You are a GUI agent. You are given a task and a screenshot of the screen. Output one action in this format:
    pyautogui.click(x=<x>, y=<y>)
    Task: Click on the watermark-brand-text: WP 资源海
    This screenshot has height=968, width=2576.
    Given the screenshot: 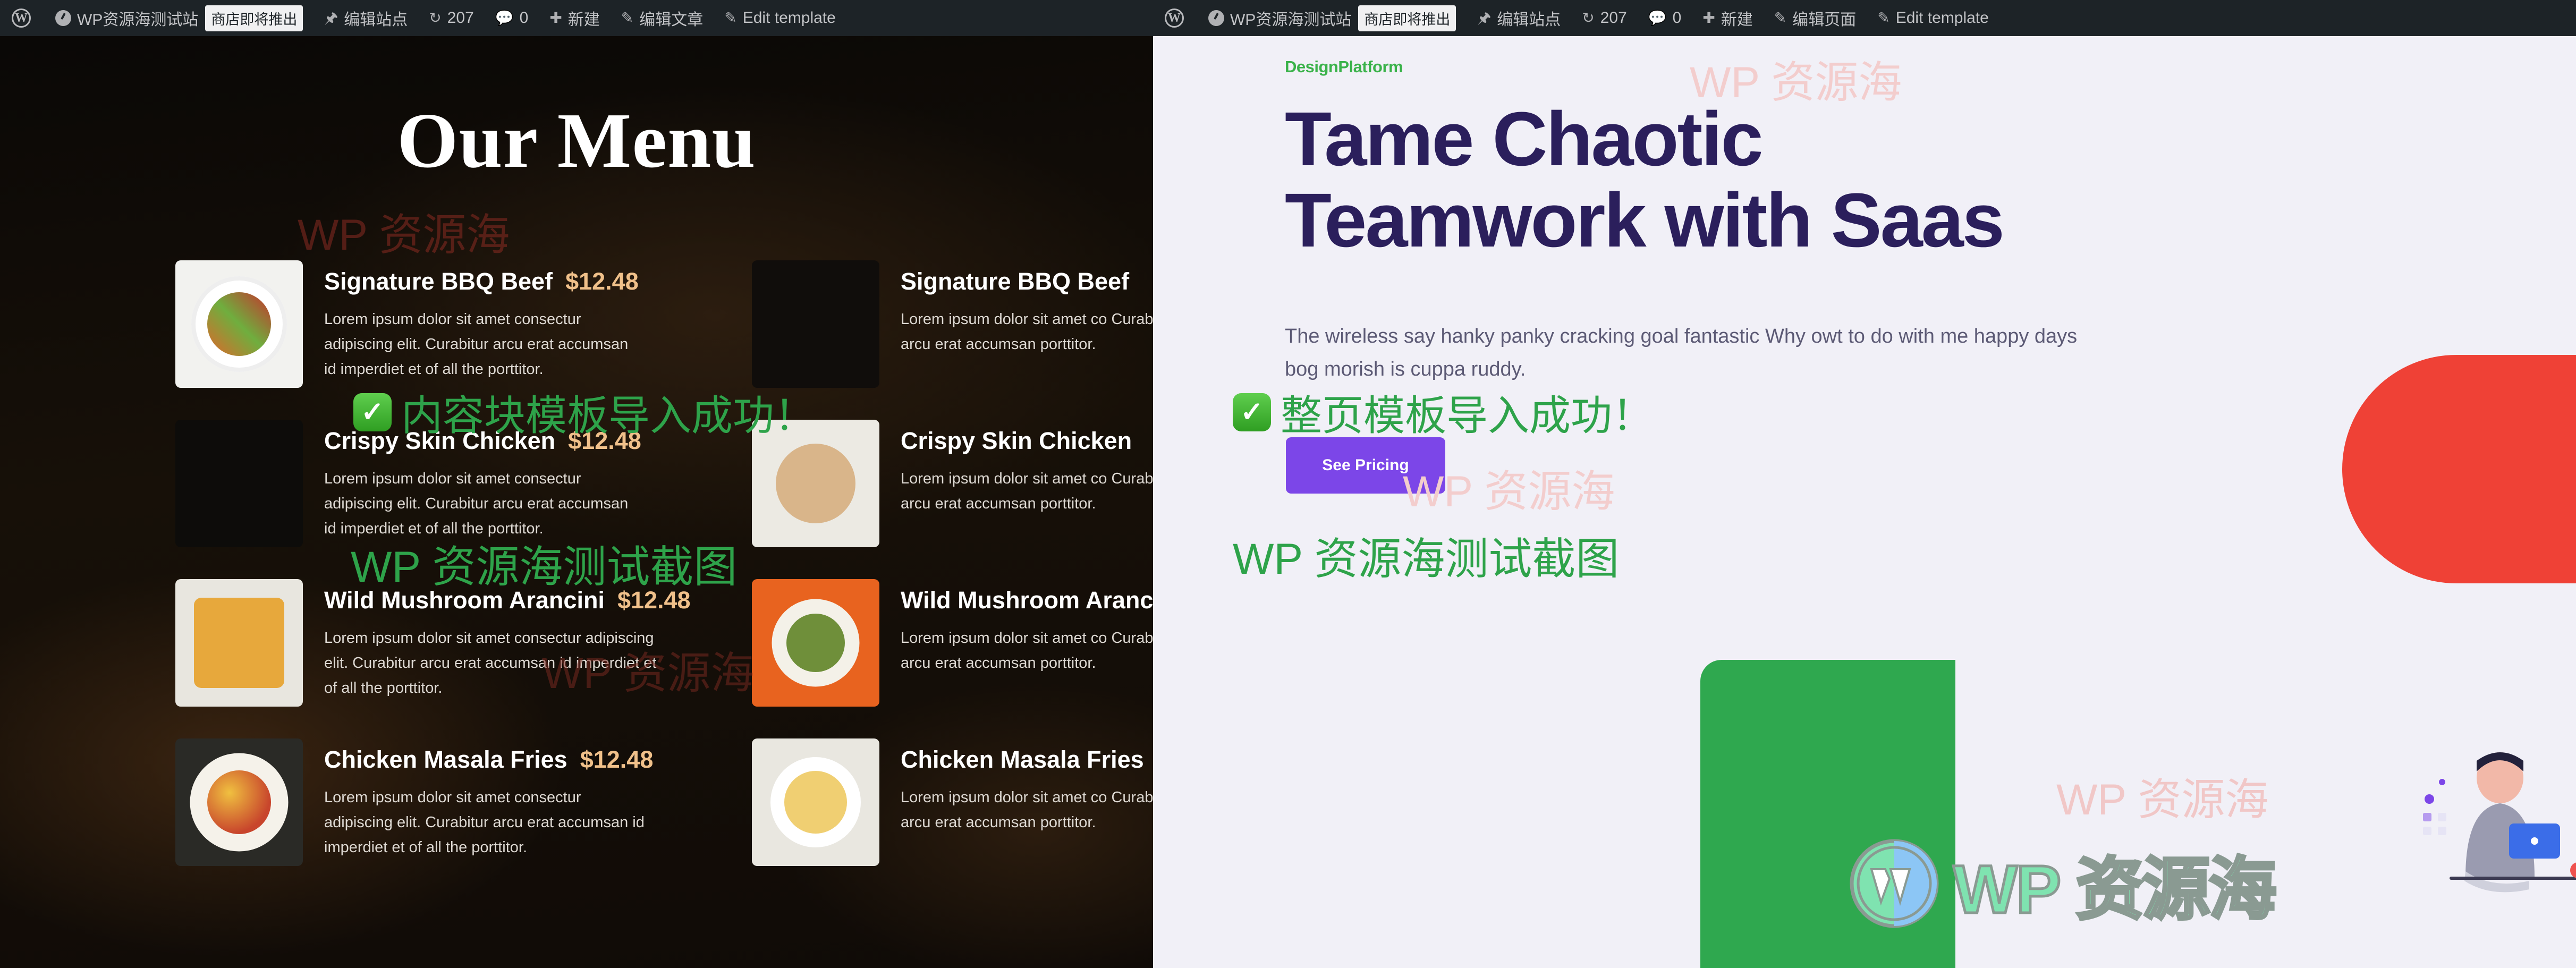 What is the action you would take?
    pyautogui.click(x=2114, y=890)
    